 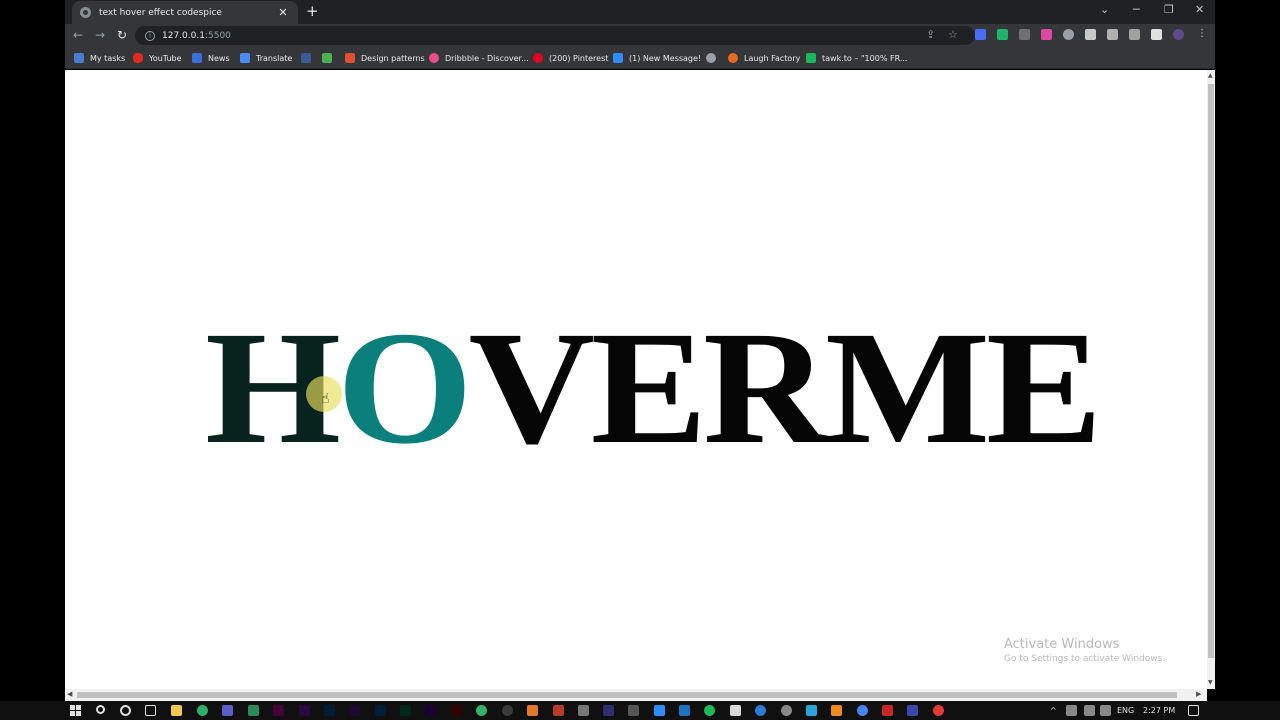 What do you see at coordinates (456, 710) in the screenshot?
I see `illustrator-icon` at bounding box center [456, 710].